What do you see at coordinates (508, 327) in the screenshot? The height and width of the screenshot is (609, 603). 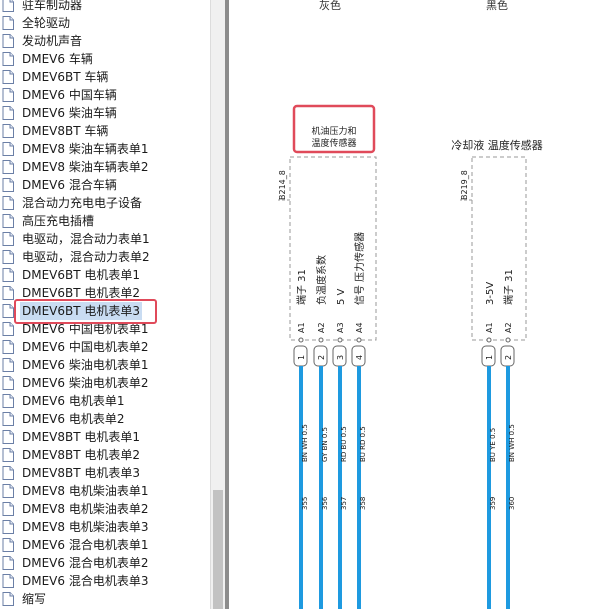 I see `sensor2-pin-id: A2` at bounding box center [508, 327].